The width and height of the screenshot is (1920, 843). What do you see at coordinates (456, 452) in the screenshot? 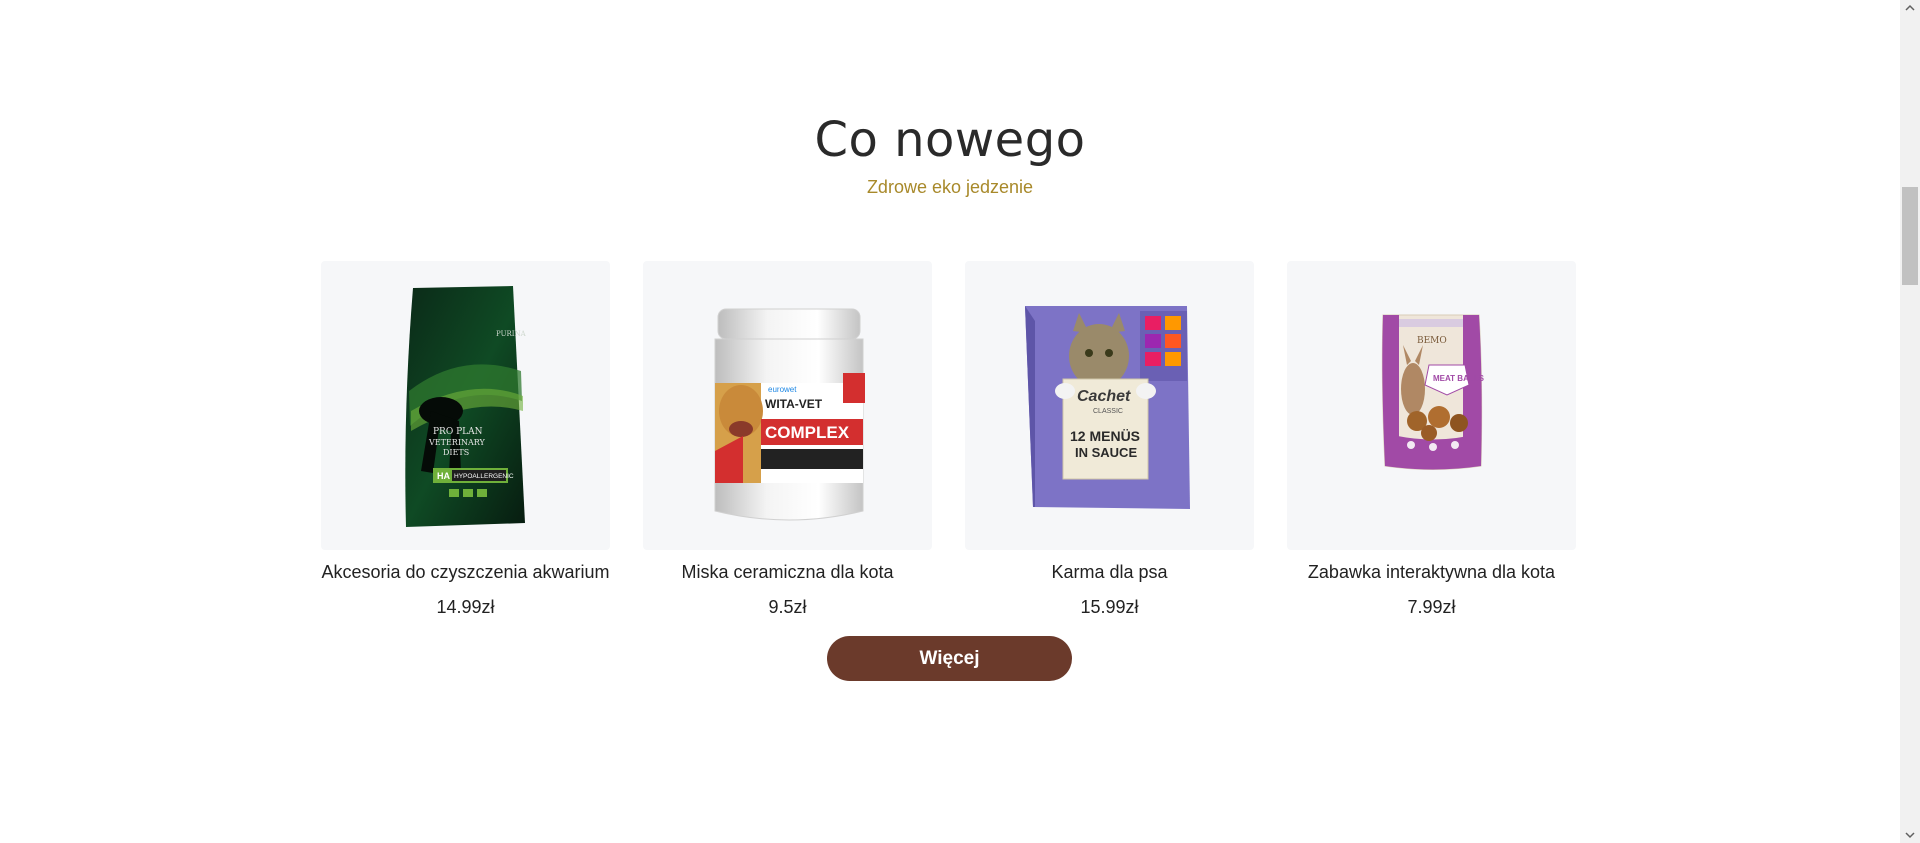
I see `svg-text: DIETS` at bounding box center [456, 452].